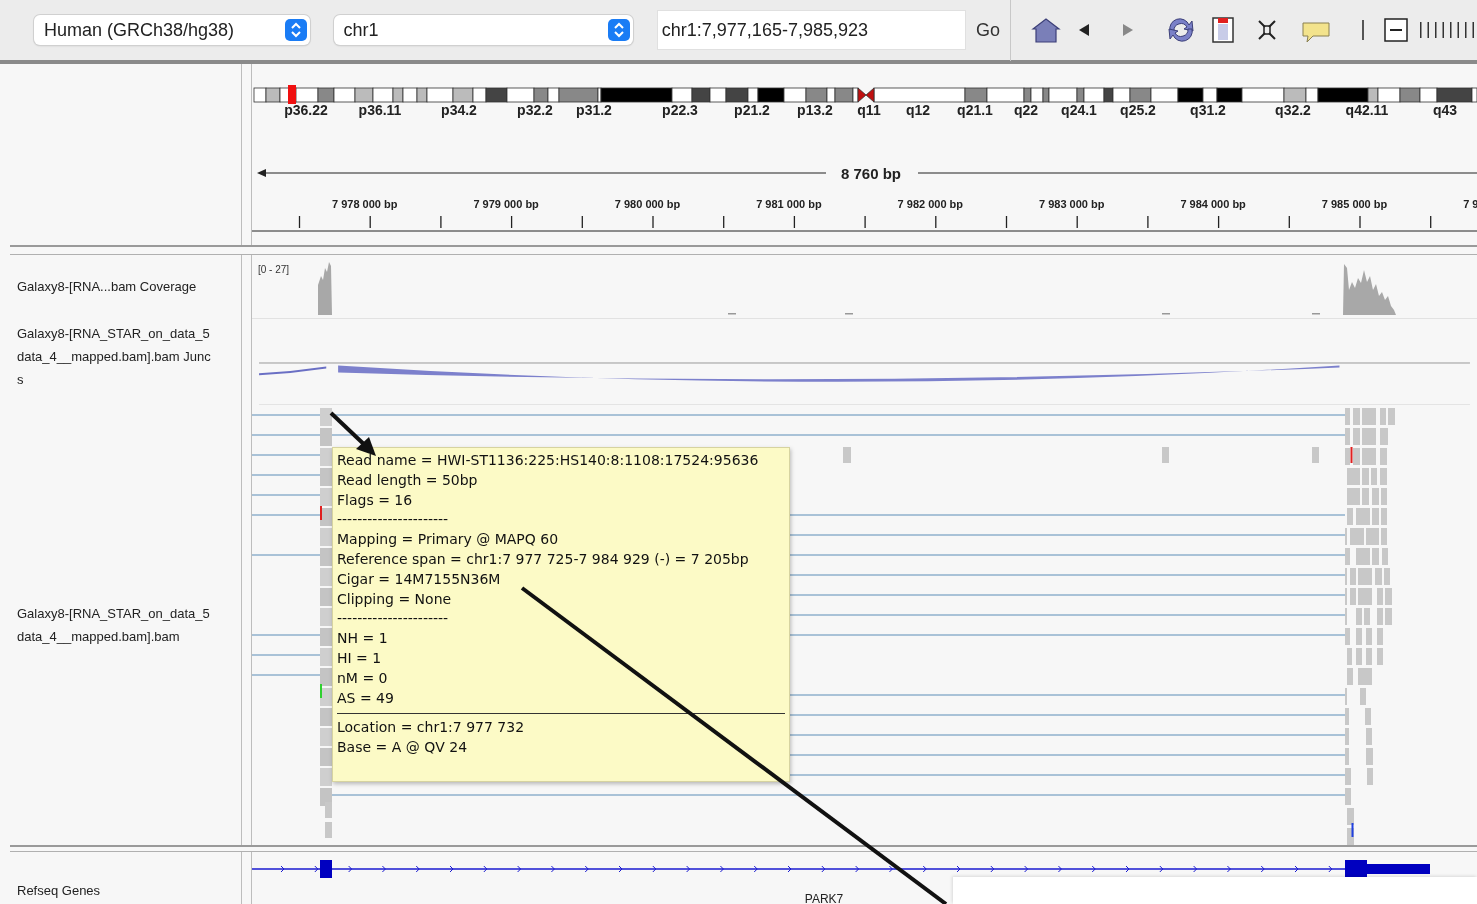 The image size is (1477, 904). I want to click on arrow, so click(352, 433).